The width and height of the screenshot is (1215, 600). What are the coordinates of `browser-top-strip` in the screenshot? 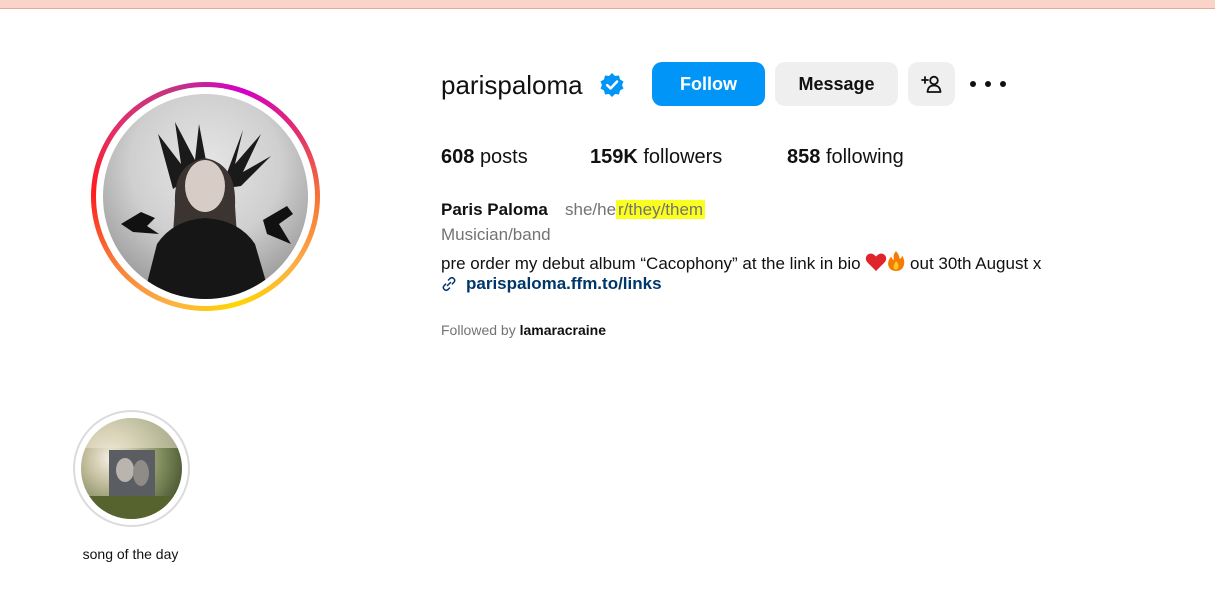 It's located at (607, 4).